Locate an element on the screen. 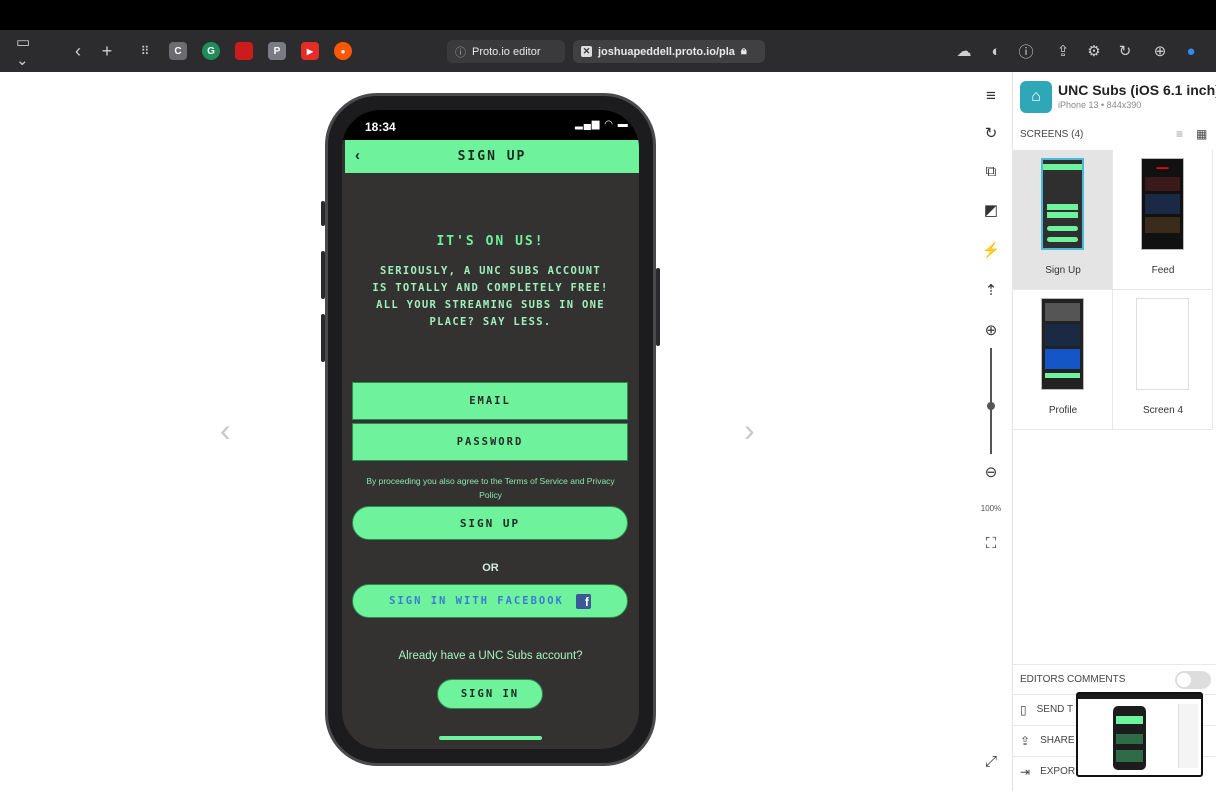 This screenshot has width=1216, height=791. camera-notch is located at coordinates (490, 123).